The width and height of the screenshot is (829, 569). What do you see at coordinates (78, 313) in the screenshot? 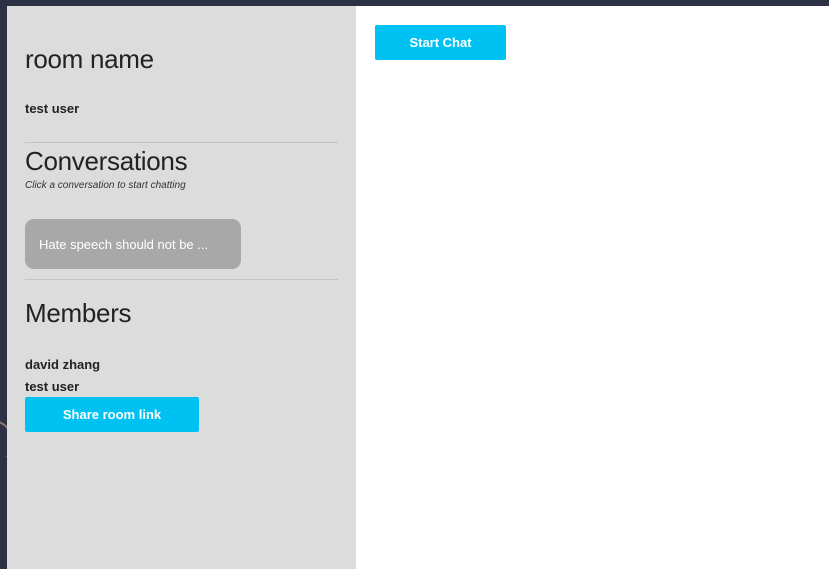
I see `members-heading: Members` at bounding box center [78, 313].